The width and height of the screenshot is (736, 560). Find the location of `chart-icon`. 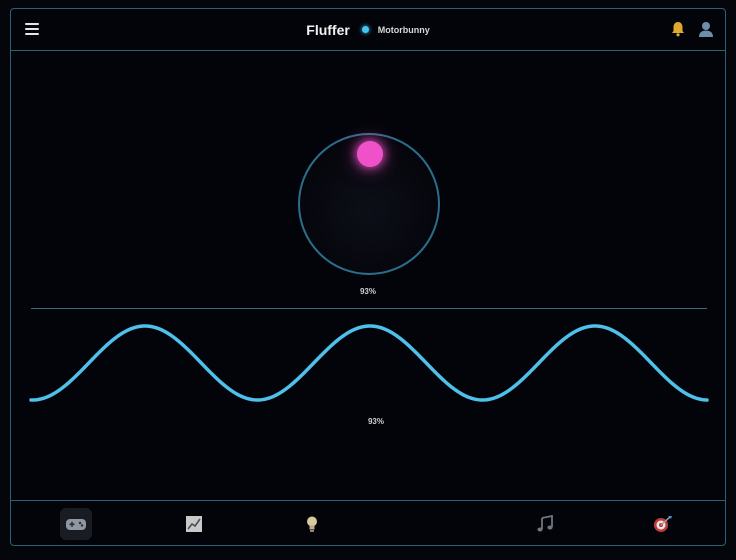

chart-icon is located at coordinates (194, 524).